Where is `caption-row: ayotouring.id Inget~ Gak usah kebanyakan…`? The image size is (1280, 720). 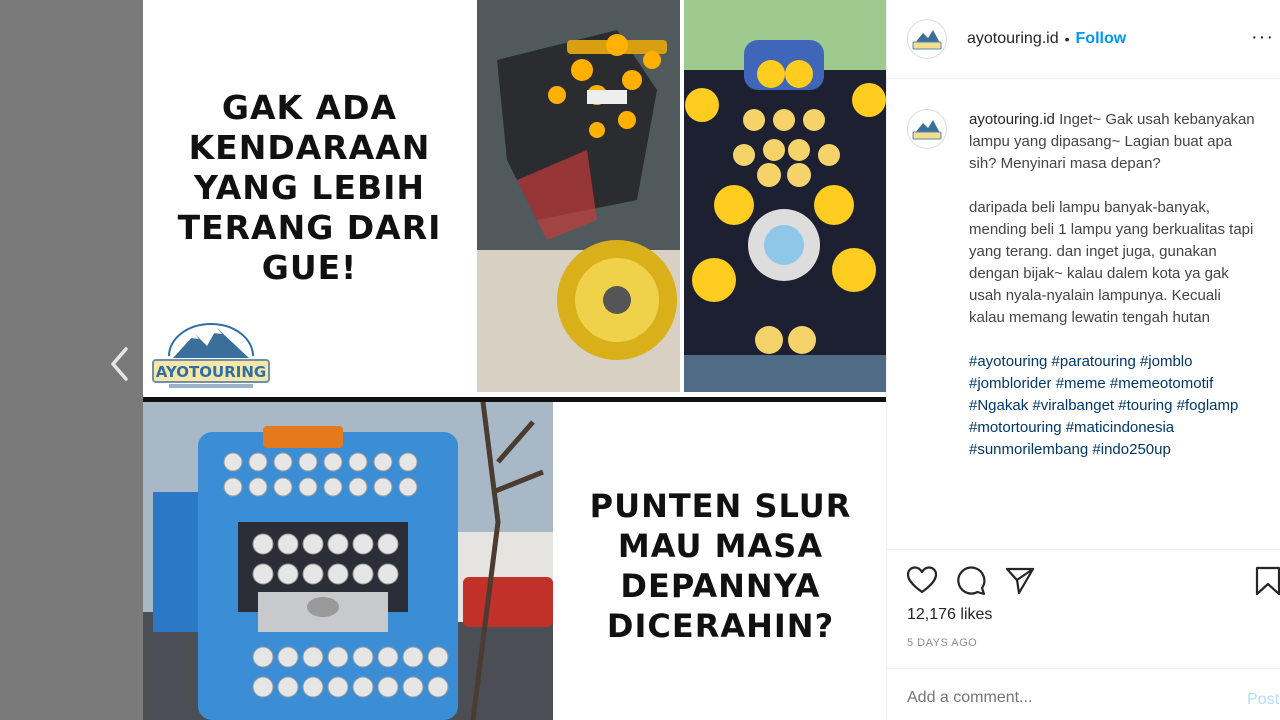
caption-row: ayotouring.id Inget~ Gak usah kebanyakan… is located at coordinates (1084, 296).